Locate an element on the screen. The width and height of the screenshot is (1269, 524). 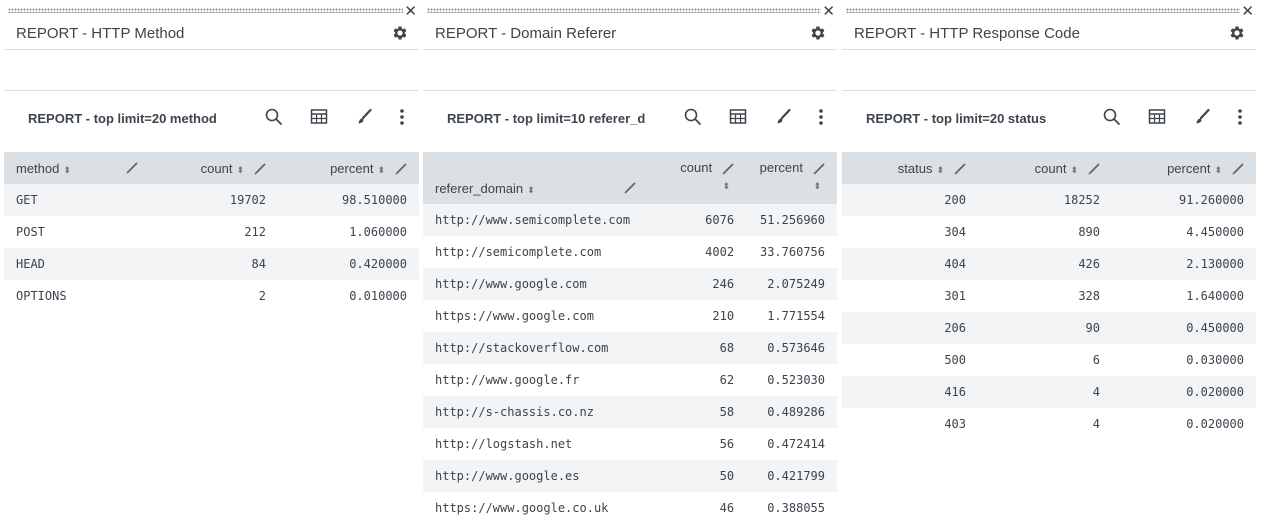
panel-title: REPORT - HTTP Method is located at coordinates (100, 33).